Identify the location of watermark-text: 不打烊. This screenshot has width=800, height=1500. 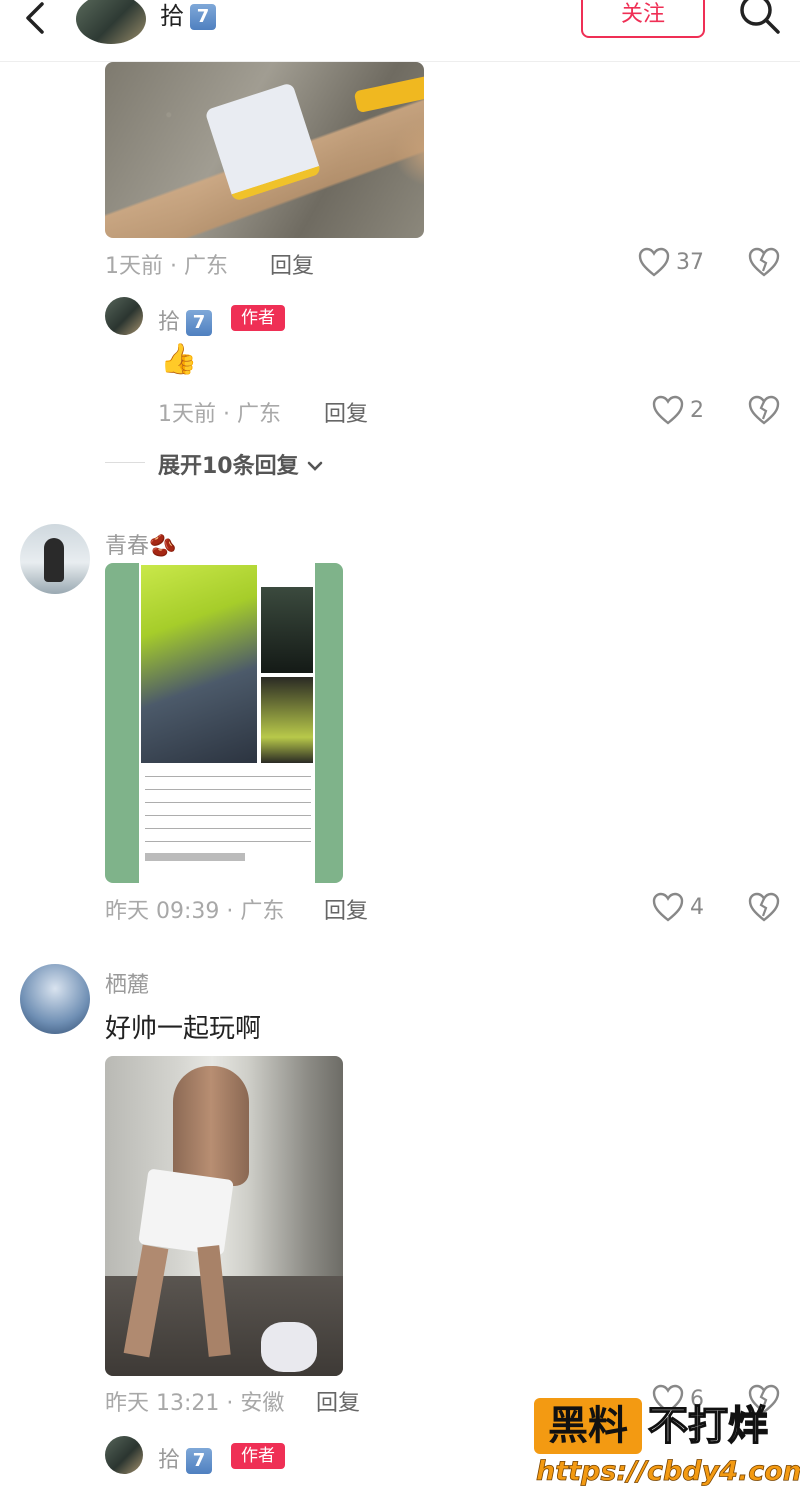
(708, 1426).